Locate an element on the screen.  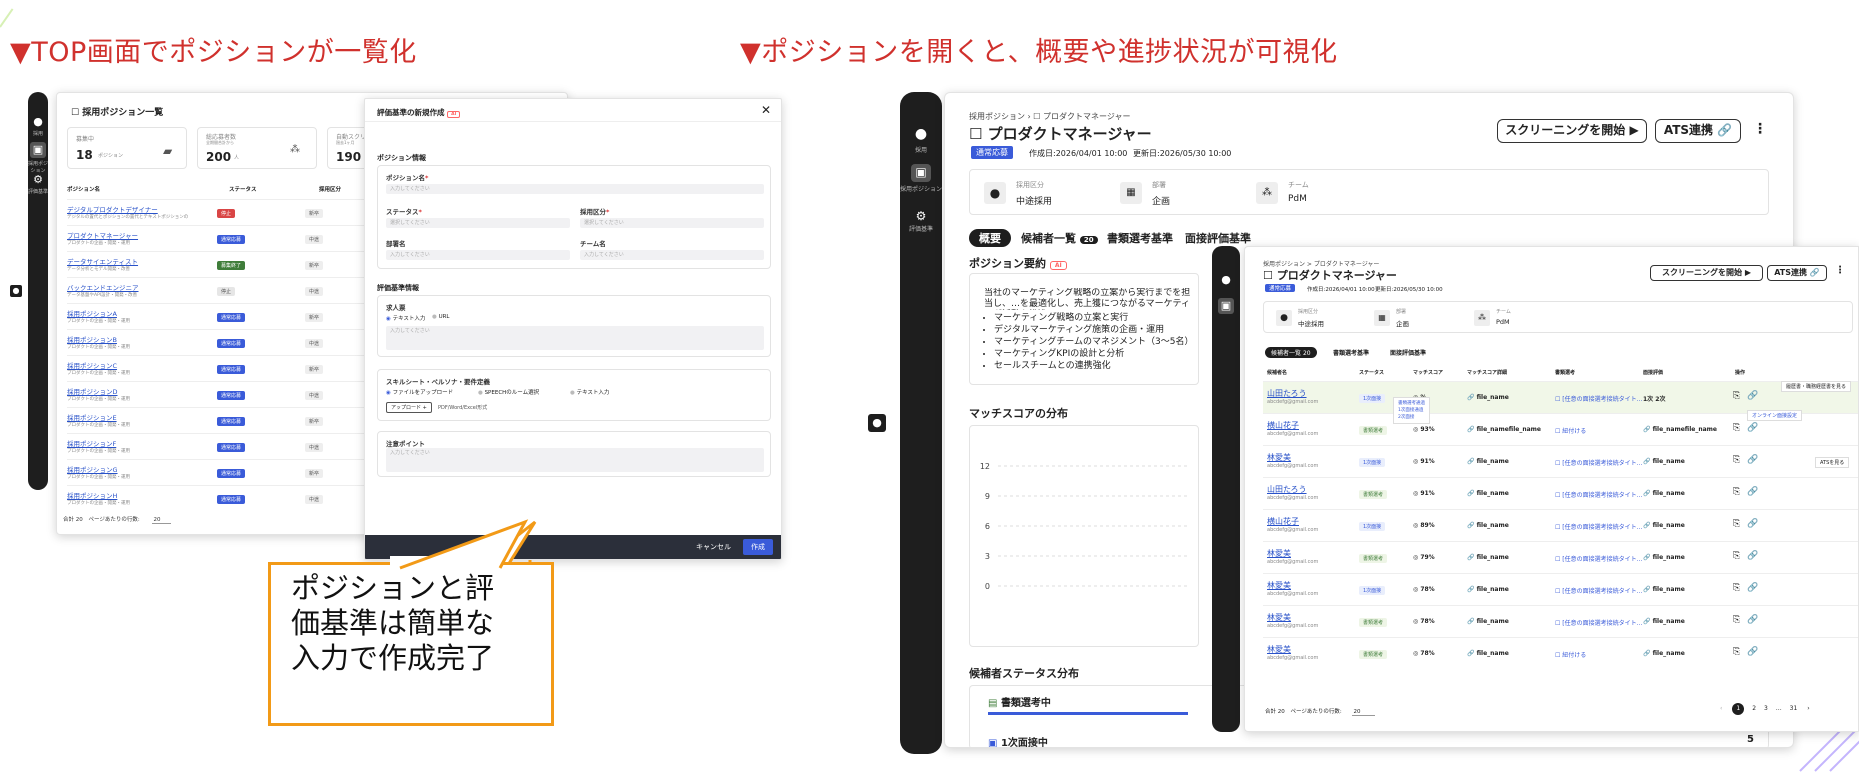
page-button: 3 is located at coordinates (1766, 708).